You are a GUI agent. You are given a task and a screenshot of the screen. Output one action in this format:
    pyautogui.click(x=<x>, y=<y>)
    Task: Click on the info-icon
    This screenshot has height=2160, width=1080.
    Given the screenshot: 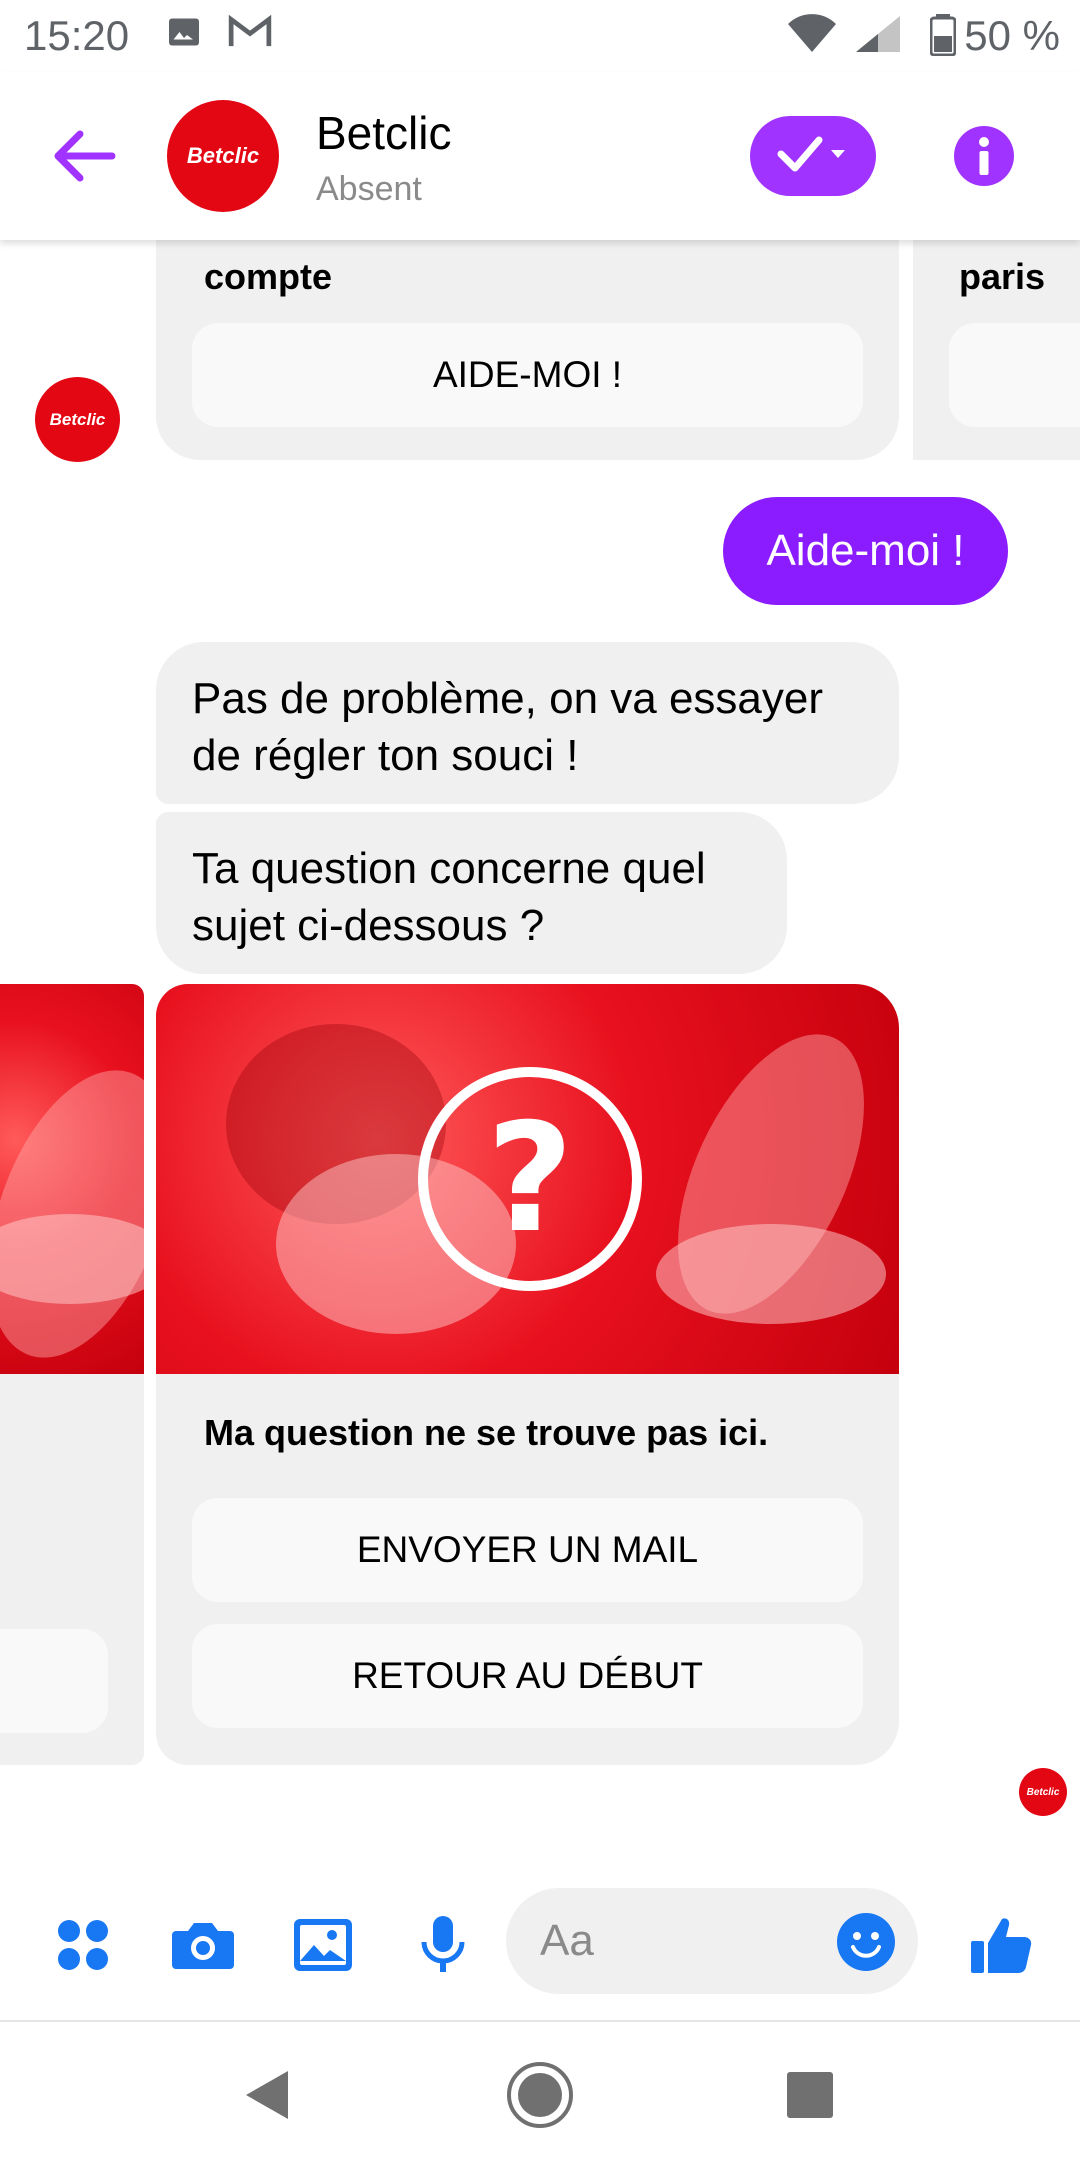 What is the action you would take?
    pyautogui.click(x=984, y=156)
    